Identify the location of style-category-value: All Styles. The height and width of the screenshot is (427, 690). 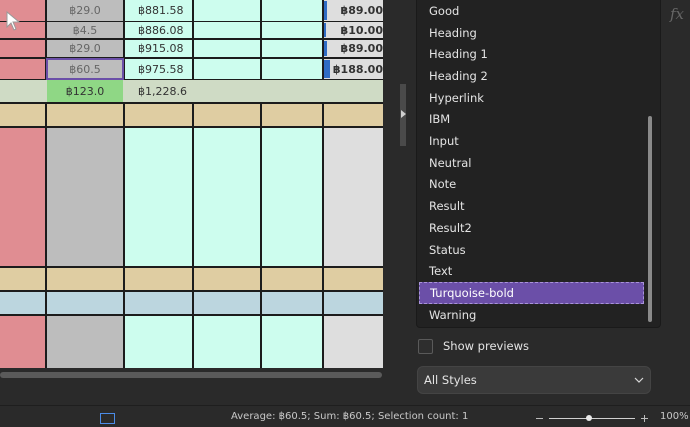
(450, 380).